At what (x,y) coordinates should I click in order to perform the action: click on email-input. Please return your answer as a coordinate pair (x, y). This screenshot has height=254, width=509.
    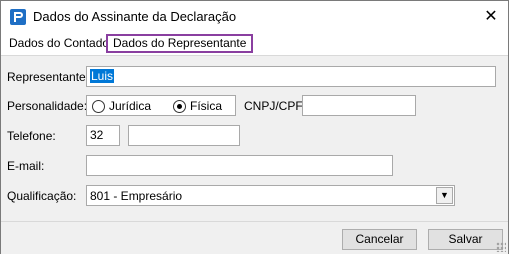
    Looking at the image, I should click on (239, 165).